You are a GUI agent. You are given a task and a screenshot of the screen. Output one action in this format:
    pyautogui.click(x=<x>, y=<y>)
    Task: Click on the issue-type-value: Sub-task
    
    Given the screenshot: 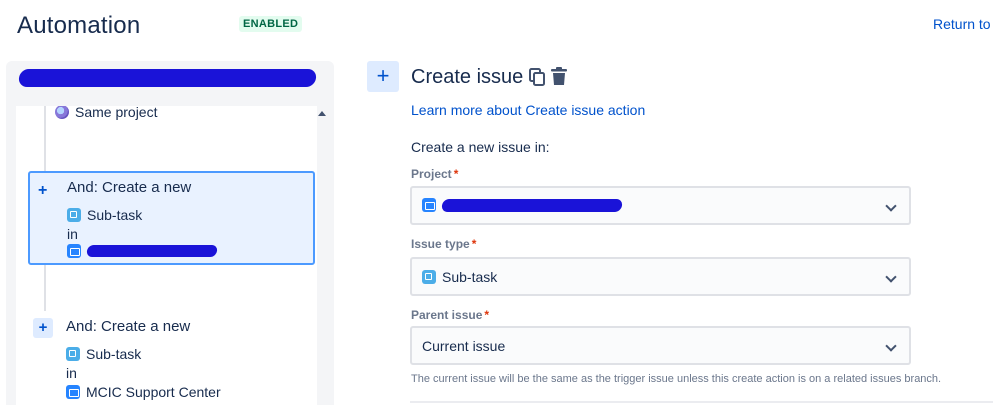 What is the action you would take?
    pyautogui.click(x=470, y=277)
    